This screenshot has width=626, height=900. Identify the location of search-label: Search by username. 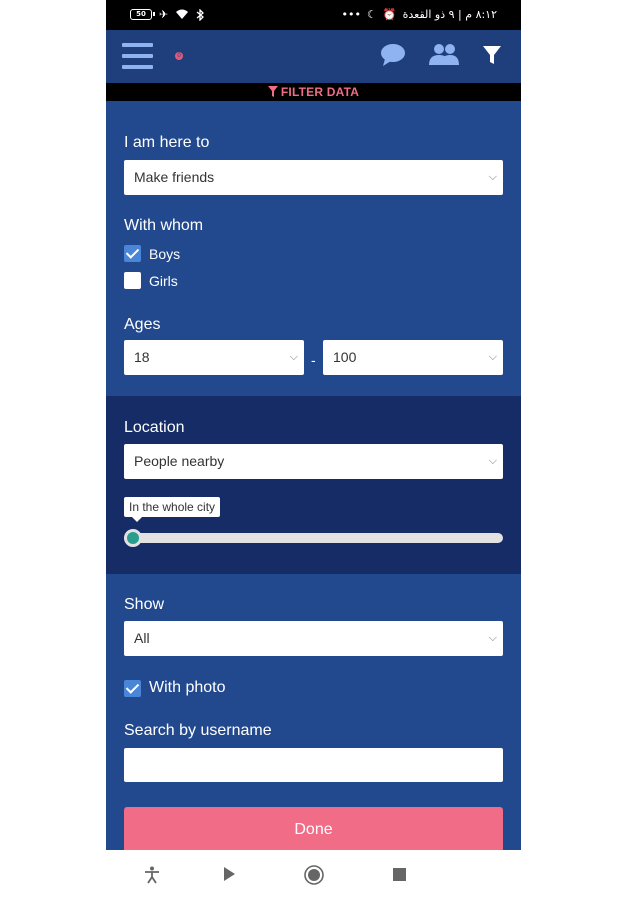
(198, 730).